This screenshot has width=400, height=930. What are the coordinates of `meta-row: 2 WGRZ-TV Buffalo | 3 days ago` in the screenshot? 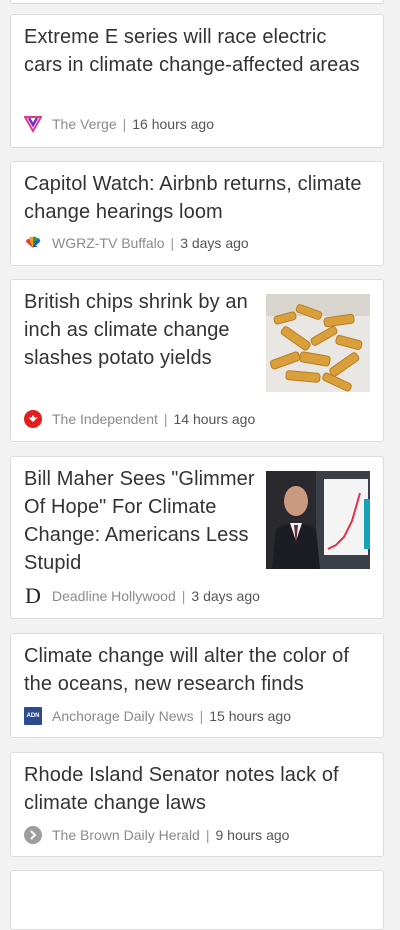 It's located at (136, 243).